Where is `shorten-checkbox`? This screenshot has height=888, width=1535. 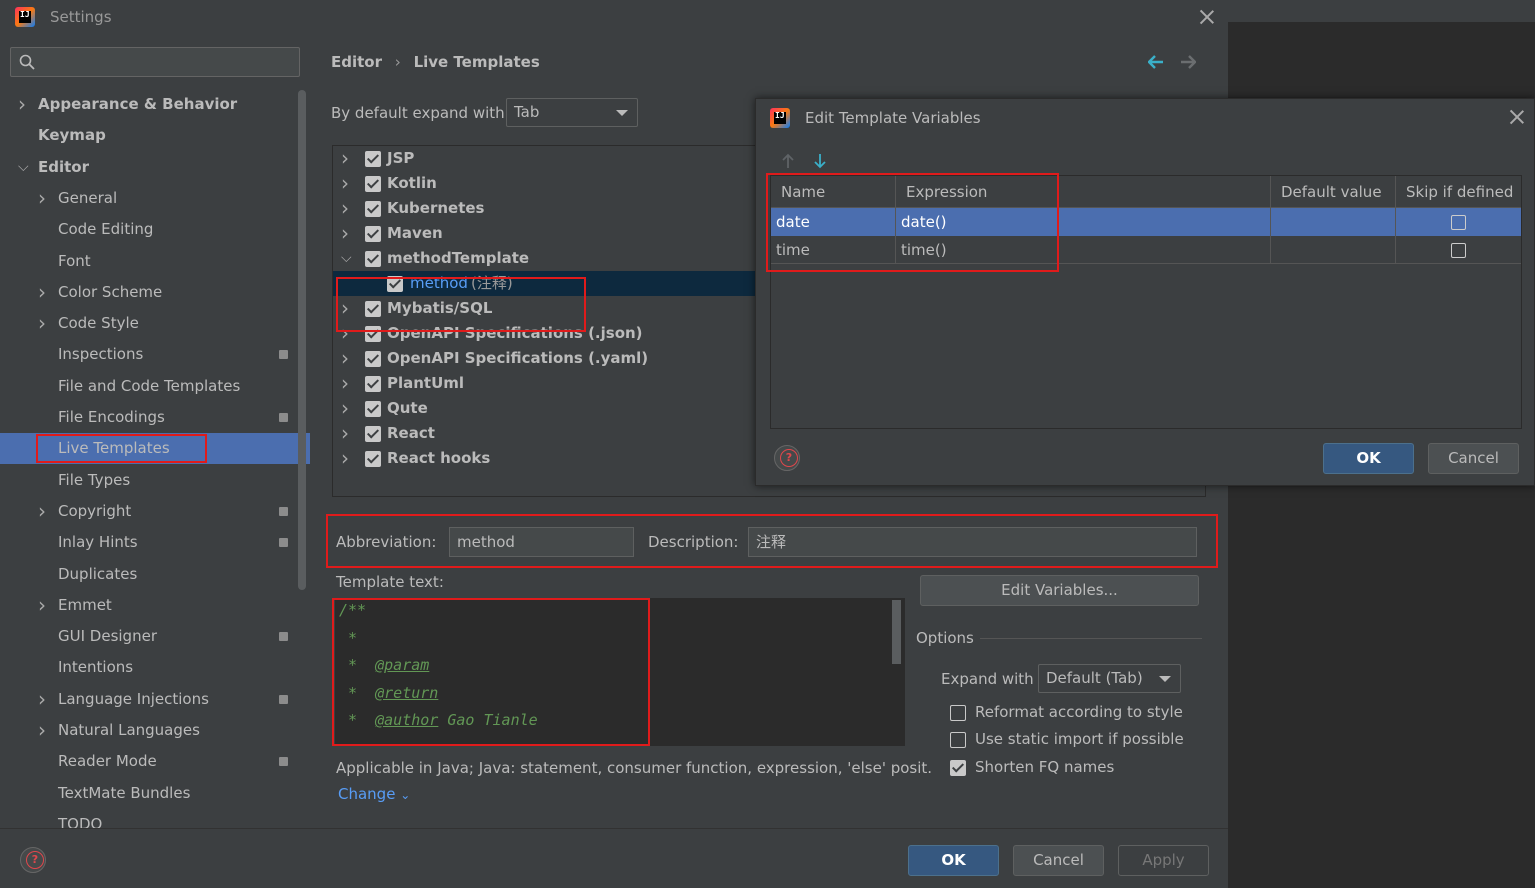
shorten-checkbox is located at coordinates (958, 768).